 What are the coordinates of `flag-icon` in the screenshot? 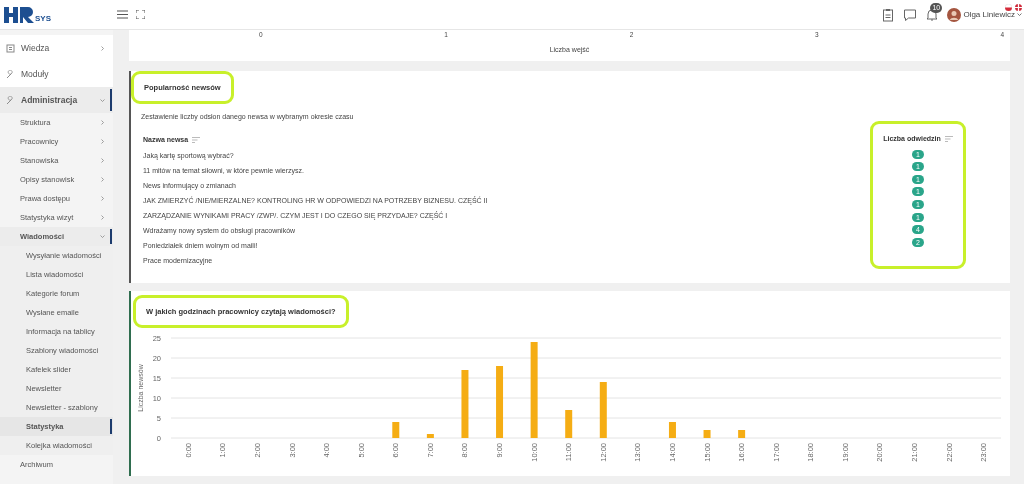 It's located at (1008, 7).